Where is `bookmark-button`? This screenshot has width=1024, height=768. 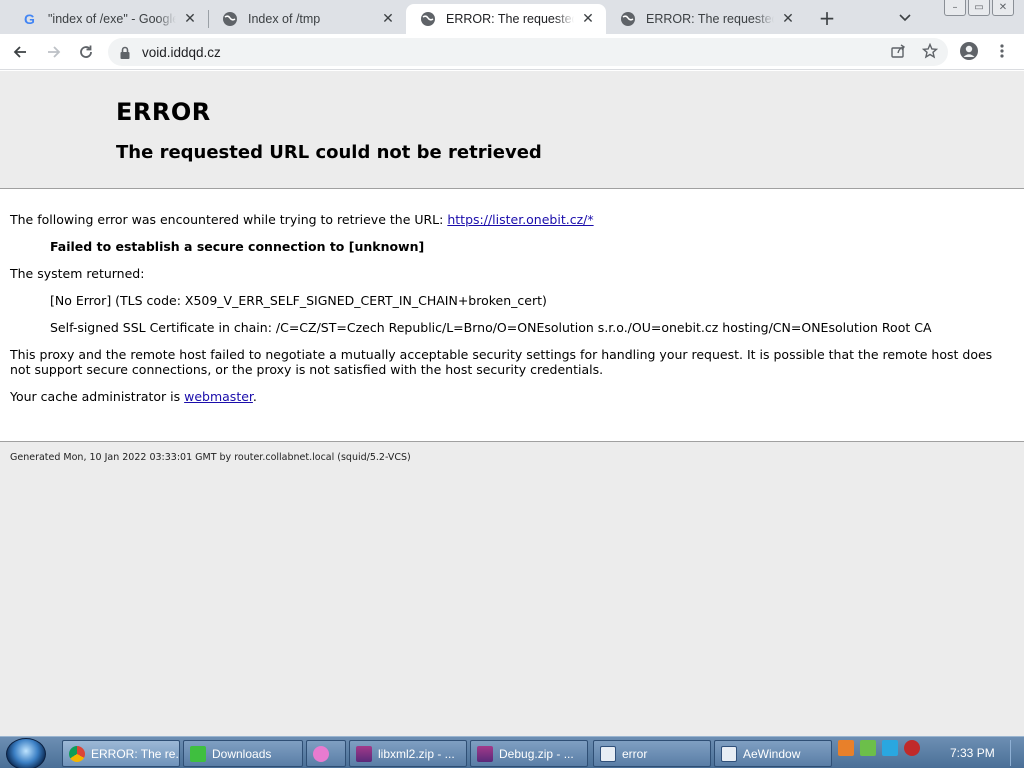 bookmark-button is located at coordinates (930, 51).